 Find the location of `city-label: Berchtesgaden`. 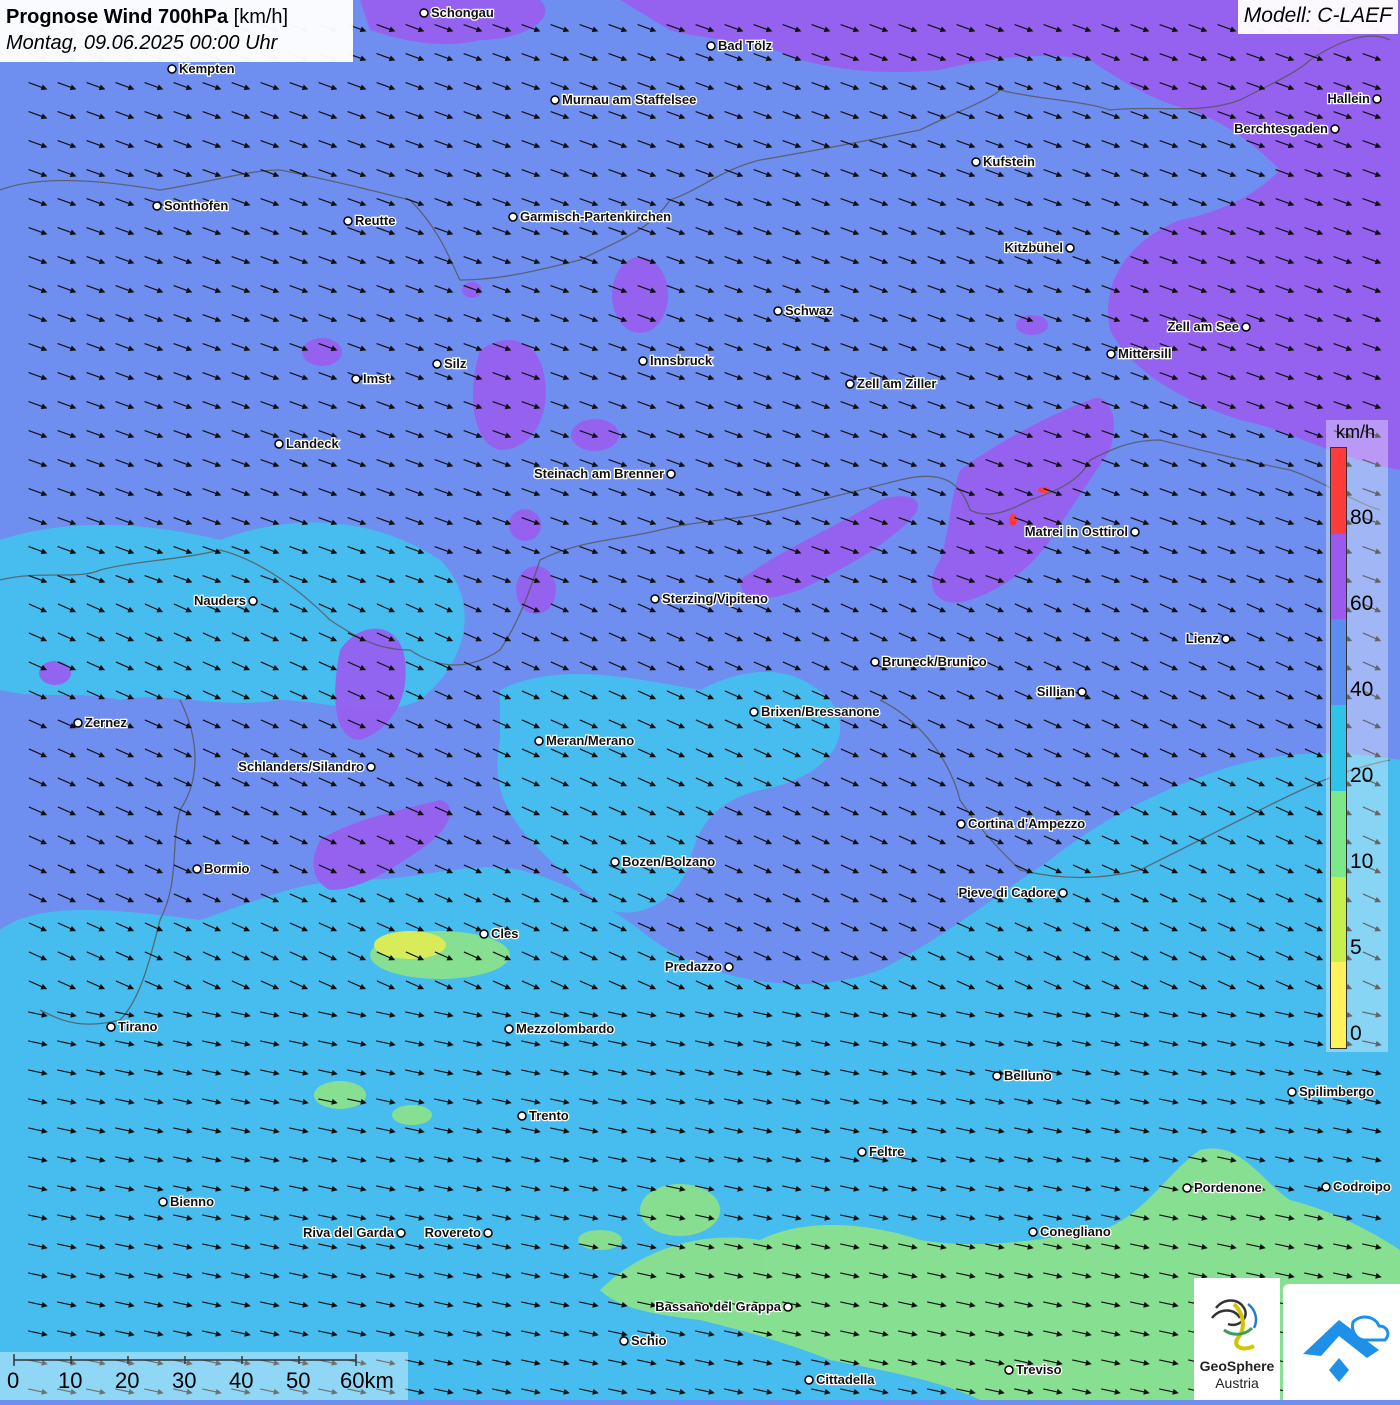

city-label: Berchtesgaden is located at coordinates (1281, 128).